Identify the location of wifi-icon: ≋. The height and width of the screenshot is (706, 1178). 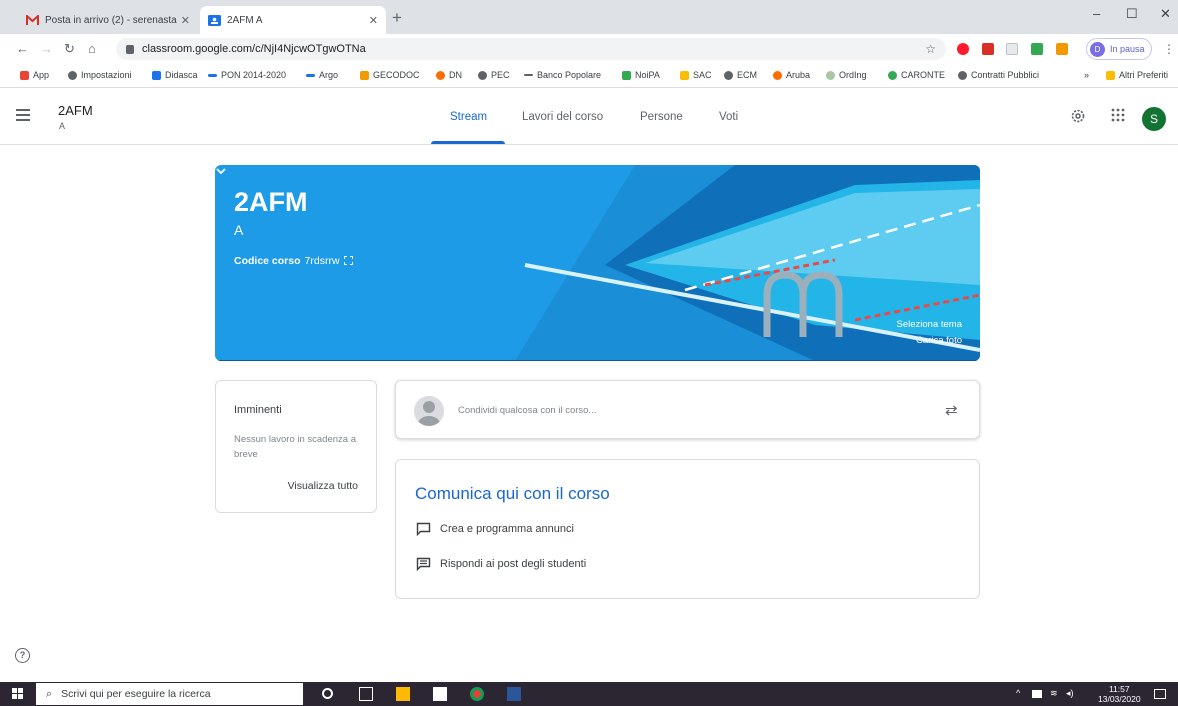
(1054, 693).